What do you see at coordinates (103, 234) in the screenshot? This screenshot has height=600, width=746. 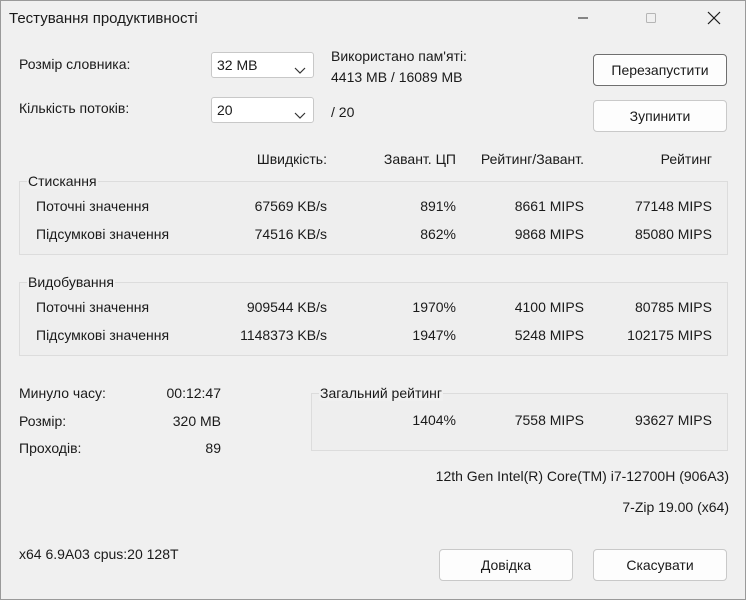 I see `compression-total-label: Підсумкові значення` at bounding box center [103, 234].